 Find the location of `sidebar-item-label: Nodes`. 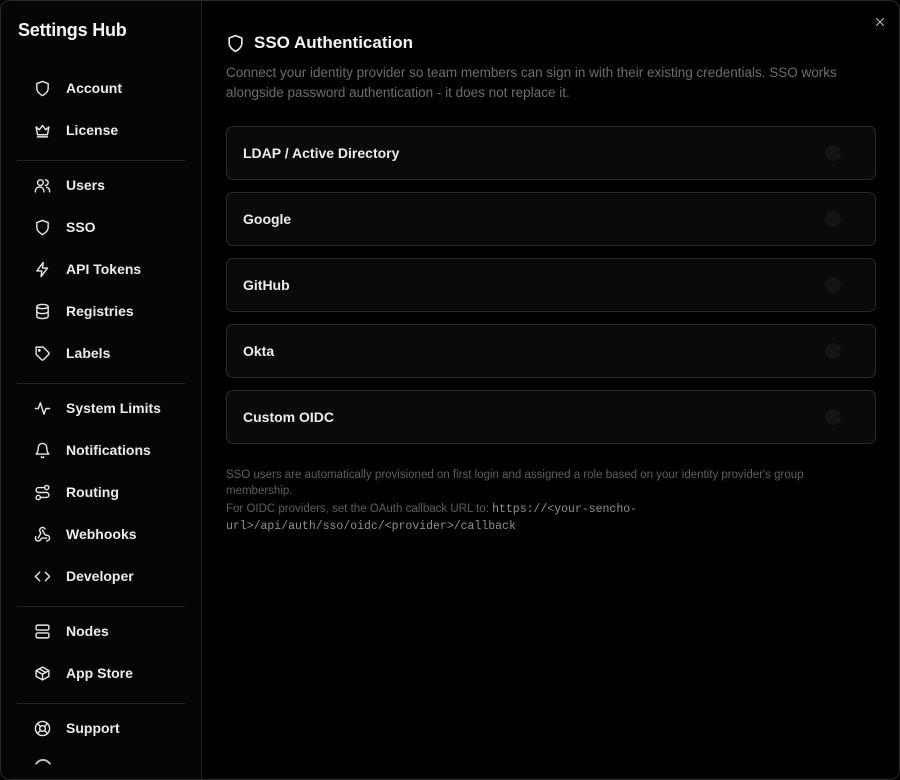

sidebar-item-label: Nodes is located at coordinates (87, 631).